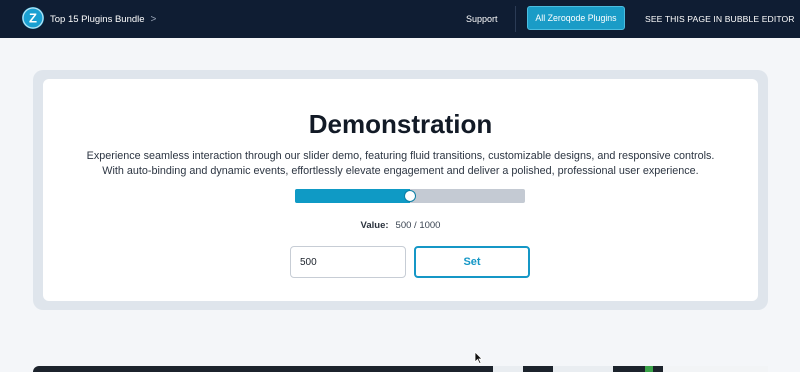 This screenshot has width=800, height=372. I want to click on slider-thumb, so click(410, 196).